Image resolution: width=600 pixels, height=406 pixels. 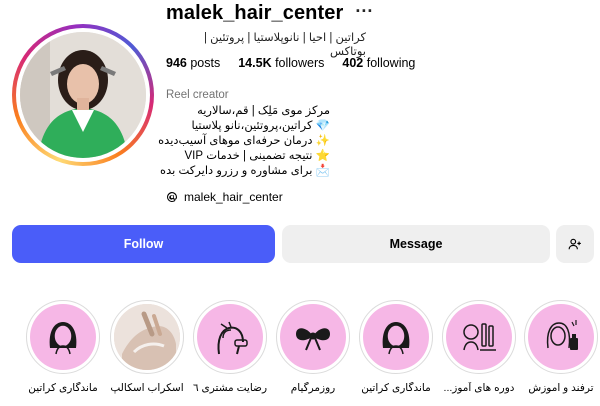 I want to click on threads-link: malek_hair_center, so click(x=224, y=197).